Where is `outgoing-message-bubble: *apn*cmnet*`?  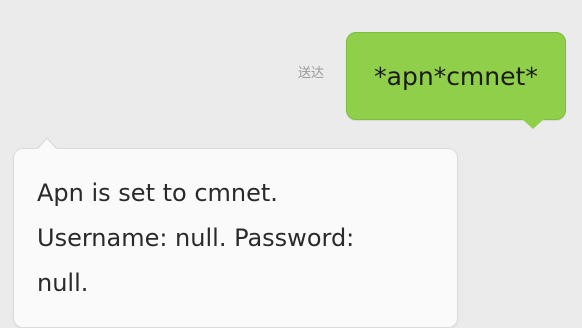
outgoing-message-bubble: *apn*cmnet* is located at coordinates (456, 76).